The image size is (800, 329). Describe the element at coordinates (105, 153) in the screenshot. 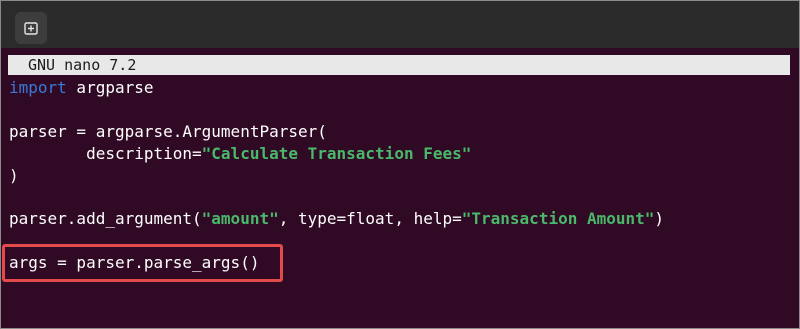

I see `code-text: description=` at that location.